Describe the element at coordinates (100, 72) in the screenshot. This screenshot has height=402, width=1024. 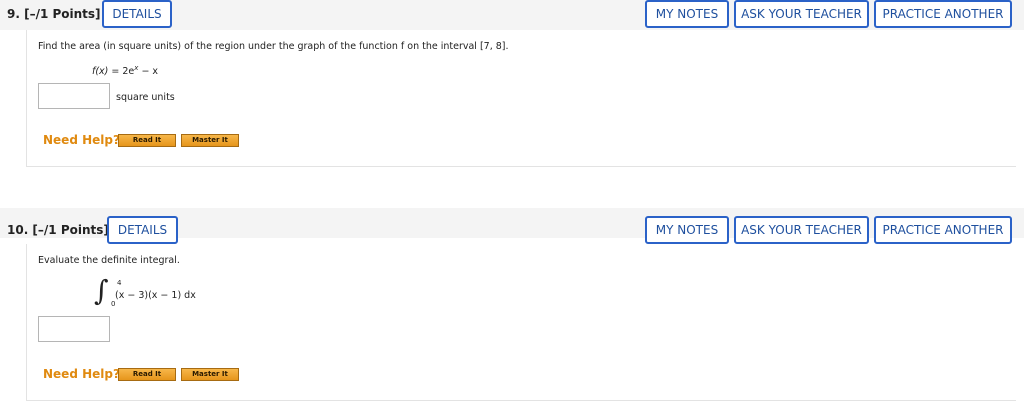
I see `q9-formula-lhs: f(x)` at that location.